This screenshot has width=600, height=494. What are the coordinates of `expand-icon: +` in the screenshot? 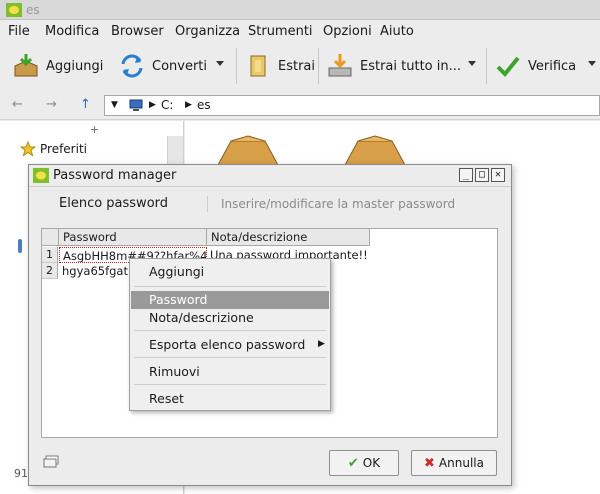 It's located at (94, 129).